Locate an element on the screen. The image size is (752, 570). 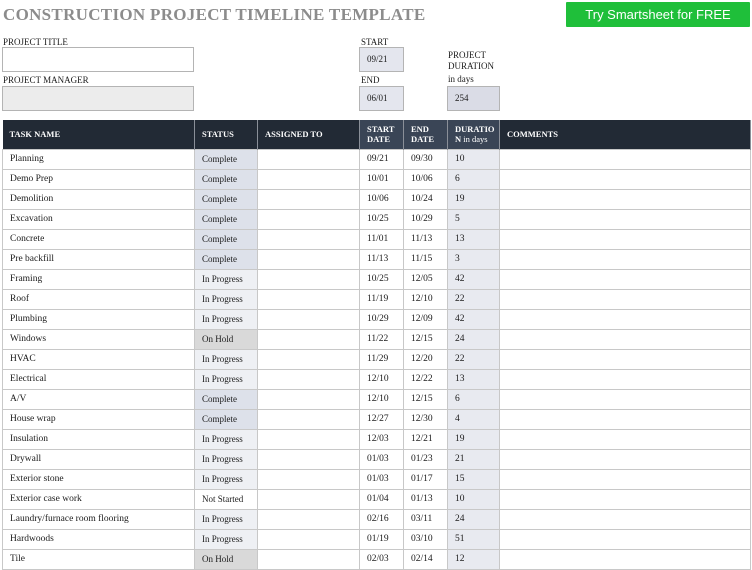
start-date-cell: 10/29 is located at coordinates (381, 319).